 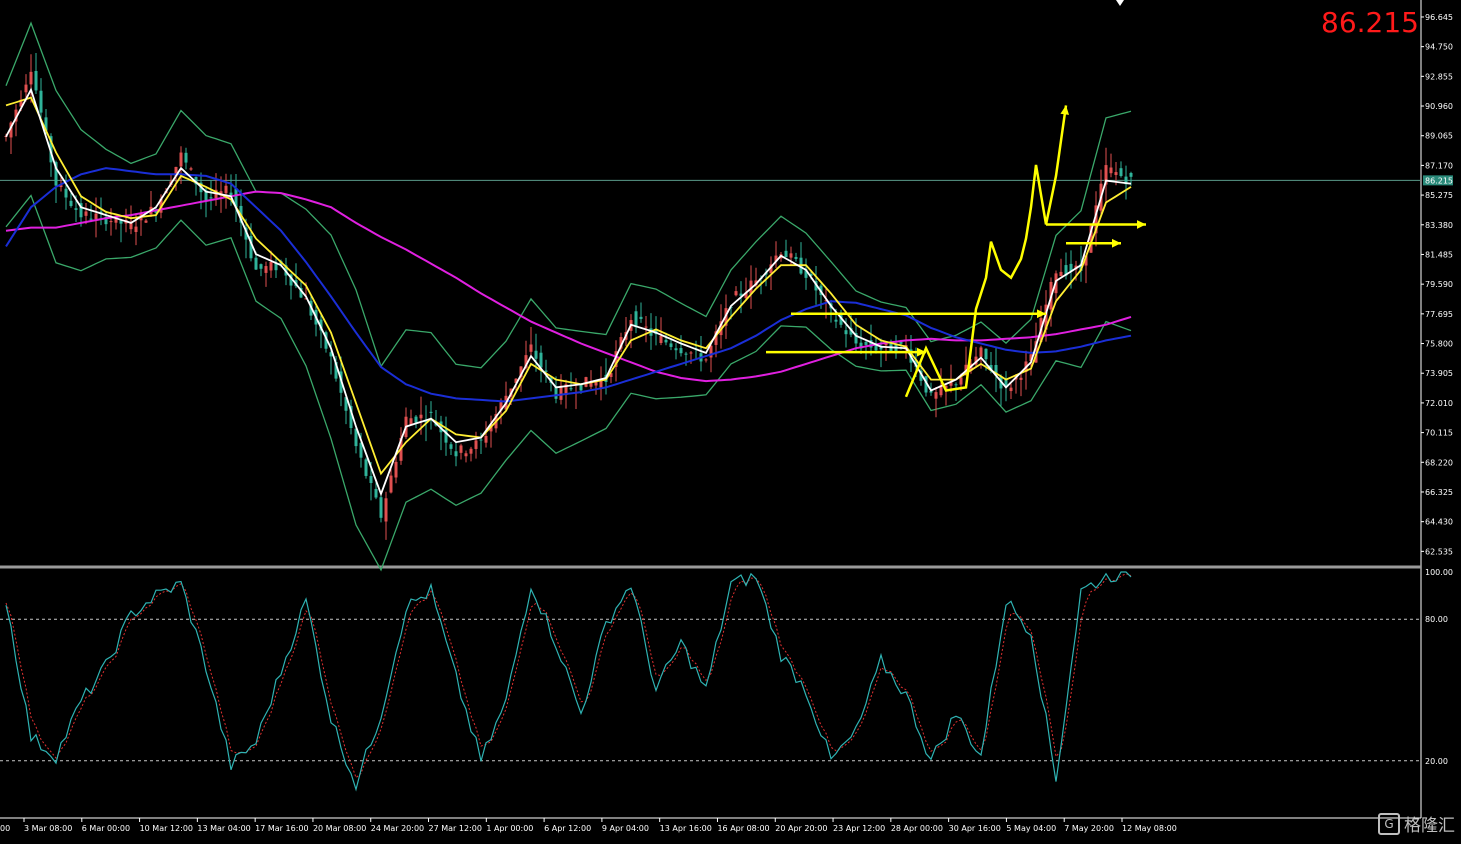 What do you see at coordinates (1439, 344) in the screenshot?
I see `price-tick-label: 75.800` at bounding box center [1439, 344].